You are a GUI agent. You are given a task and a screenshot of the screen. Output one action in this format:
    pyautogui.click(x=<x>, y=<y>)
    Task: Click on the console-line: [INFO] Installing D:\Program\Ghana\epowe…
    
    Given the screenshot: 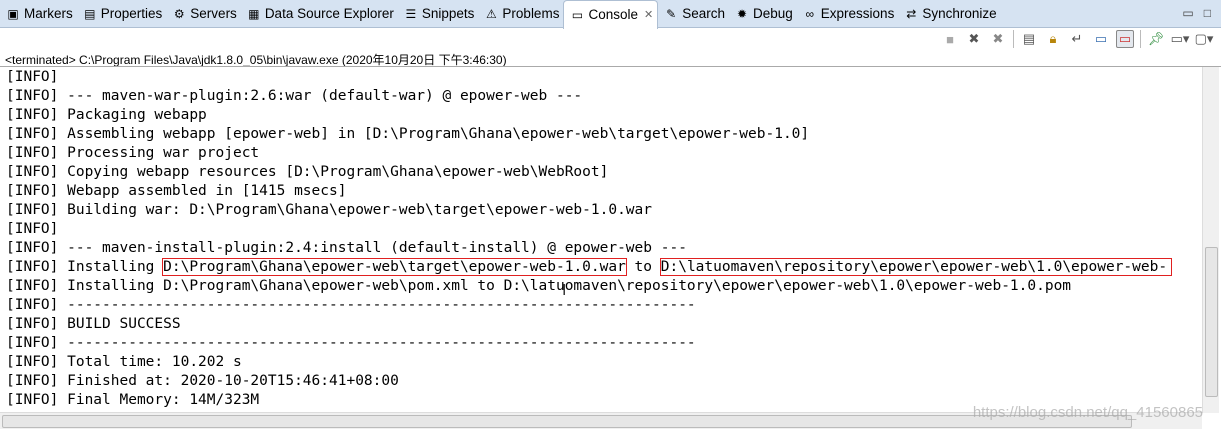 What is the action you would take?
    pyautogui.click(x=539, y=286)
    